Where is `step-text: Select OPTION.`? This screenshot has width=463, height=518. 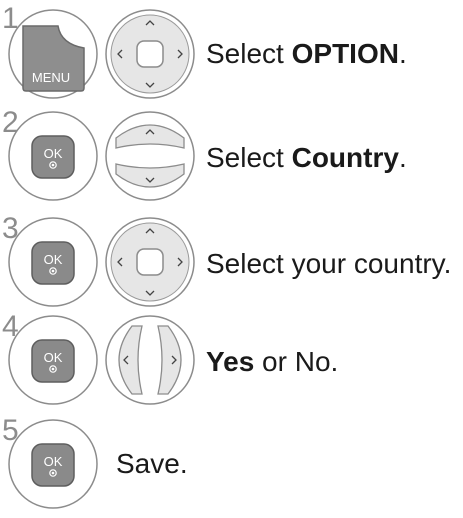 step-text: Select OPTION. is located at coordinates (306, 53).